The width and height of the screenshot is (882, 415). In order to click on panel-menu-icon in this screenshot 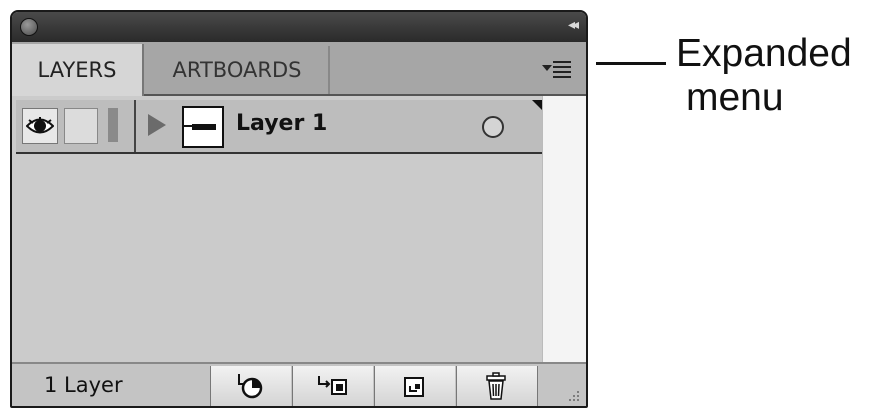, I will do `click(557, 68)`.